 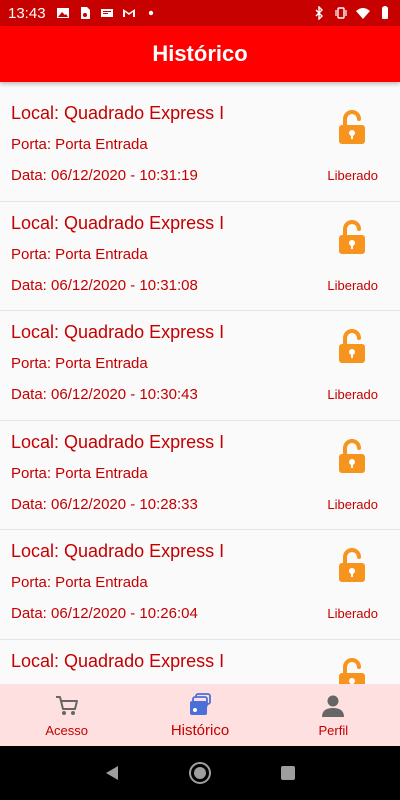 I want to click on app-bar: Histórico, so click(x=200, y=54).